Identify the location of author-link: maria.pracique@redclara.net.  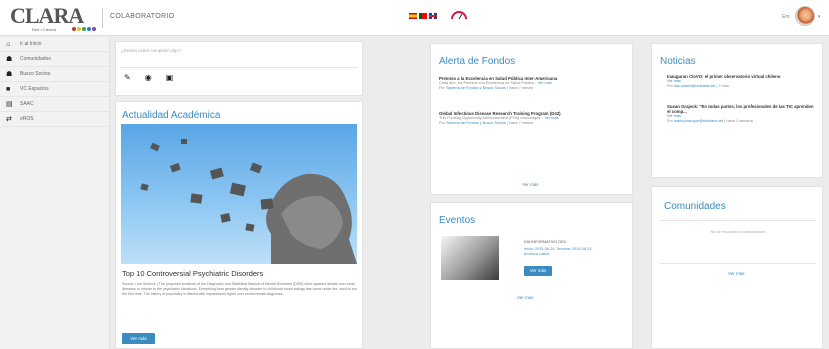
(698, 121).